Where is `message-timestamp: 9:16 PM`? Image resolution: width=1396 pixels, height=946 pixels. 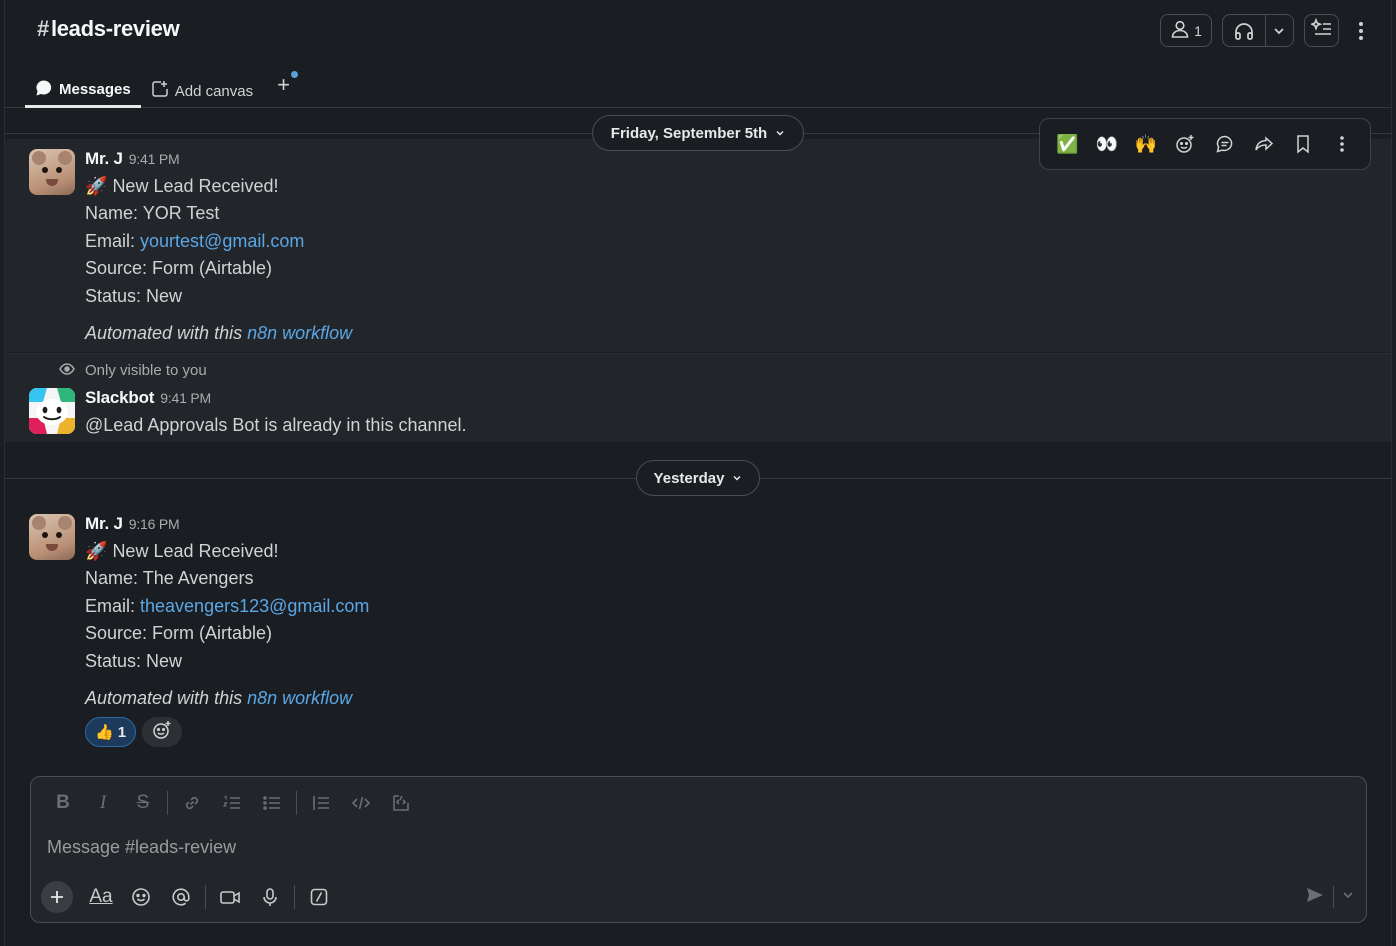 message-timestamp: 9:16 PM is located at coordinates (154, 524).